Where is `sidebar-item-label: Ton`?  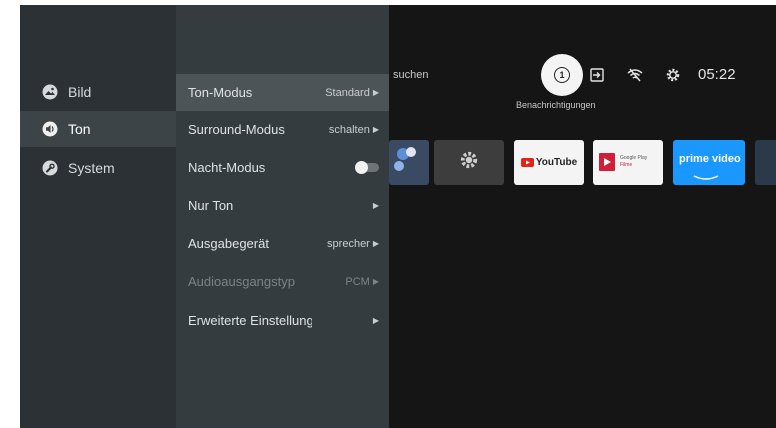
sidebar-item-label: Ton is located at coordinates (79, 129).